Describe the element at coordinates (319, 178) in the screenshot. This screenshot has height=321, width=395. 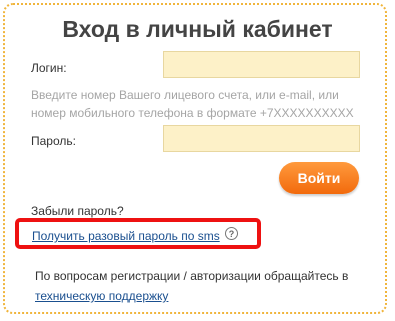
I see `login-button: Войти` at that location.